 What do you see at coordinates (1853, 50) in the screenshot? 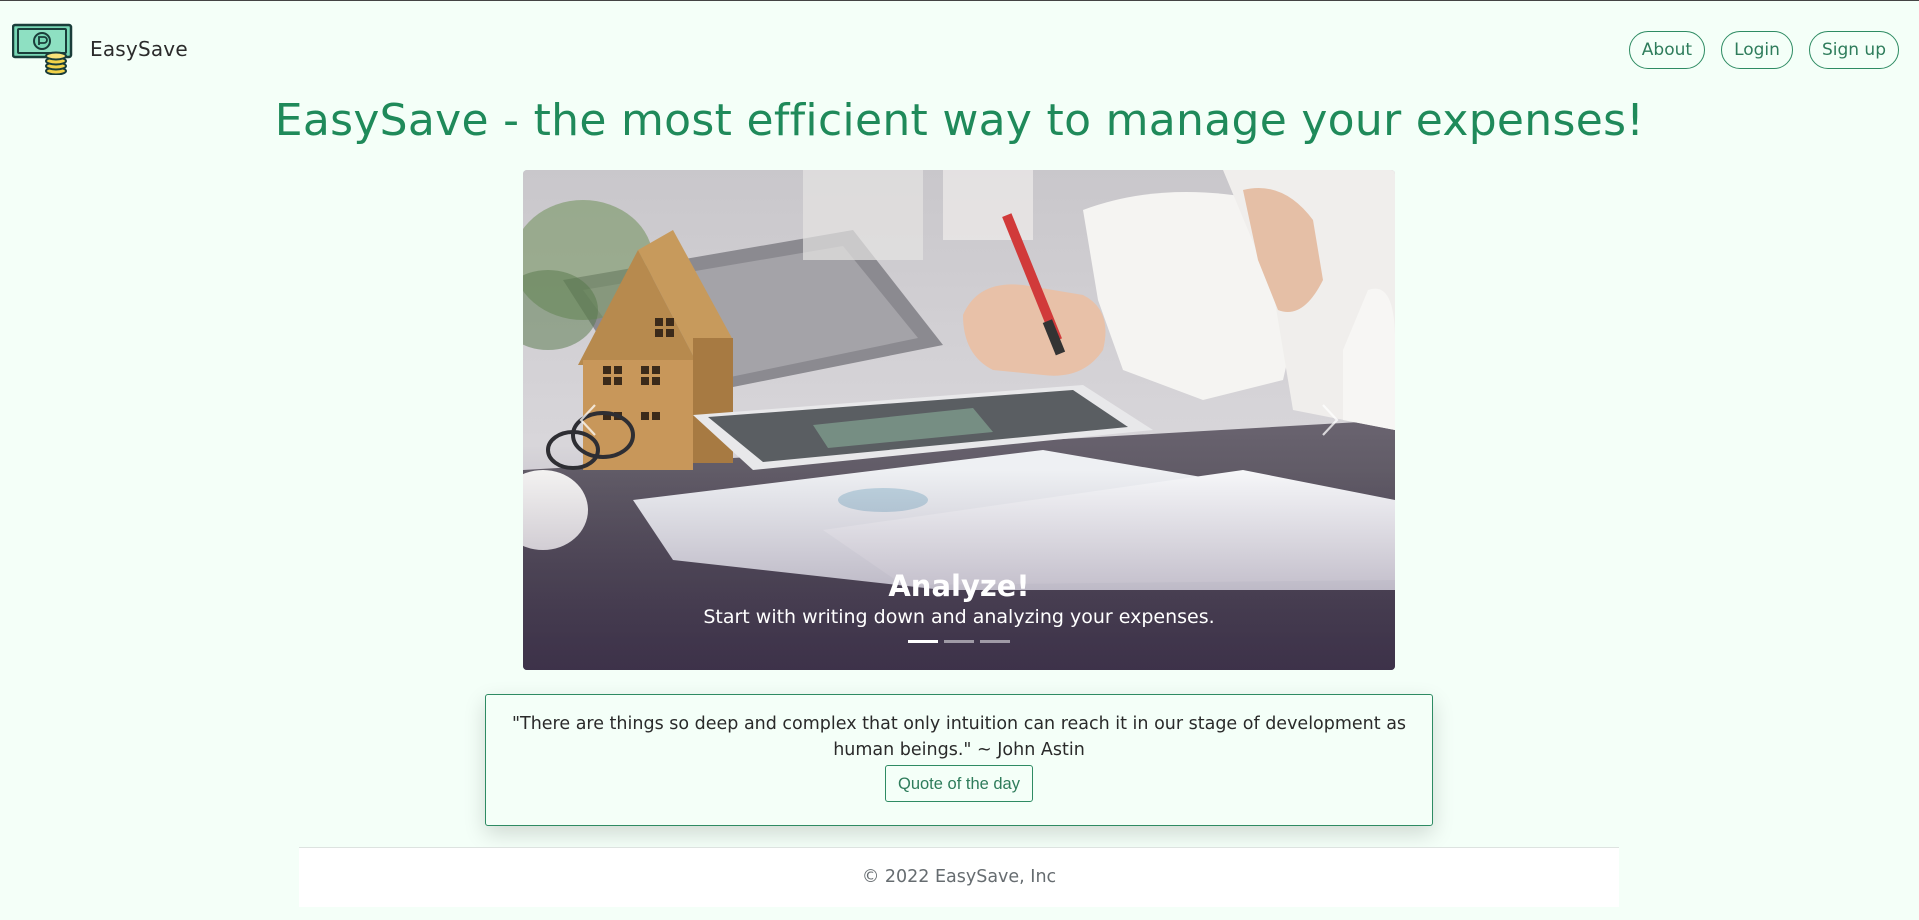
I see `nav-signup-button: Sign up` at bounding box center [1853, 50].